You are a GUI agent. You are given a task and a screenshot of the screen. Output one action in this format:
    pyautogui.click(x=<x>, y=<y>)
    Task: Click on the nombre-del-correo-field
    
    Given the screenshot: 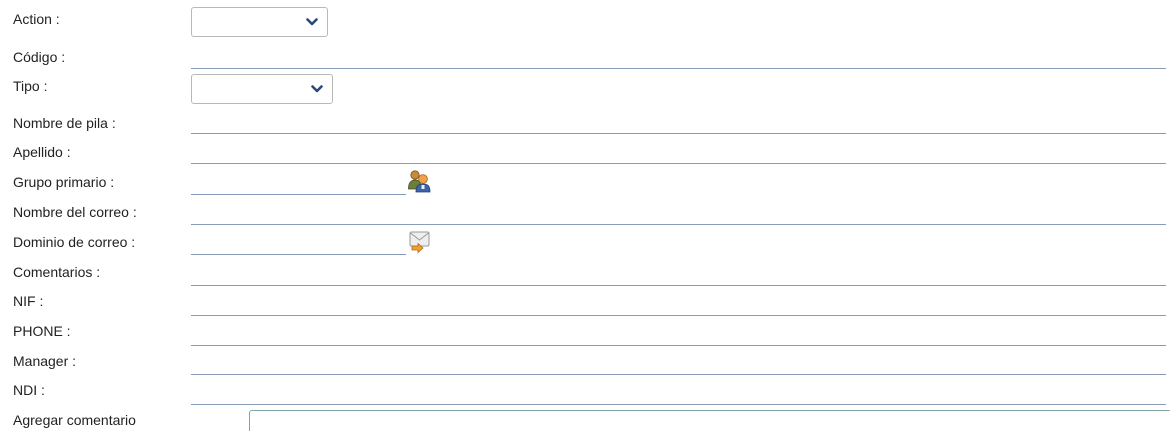 What is the action you would take?
    pyautogui.click(x=678, y=216)
    